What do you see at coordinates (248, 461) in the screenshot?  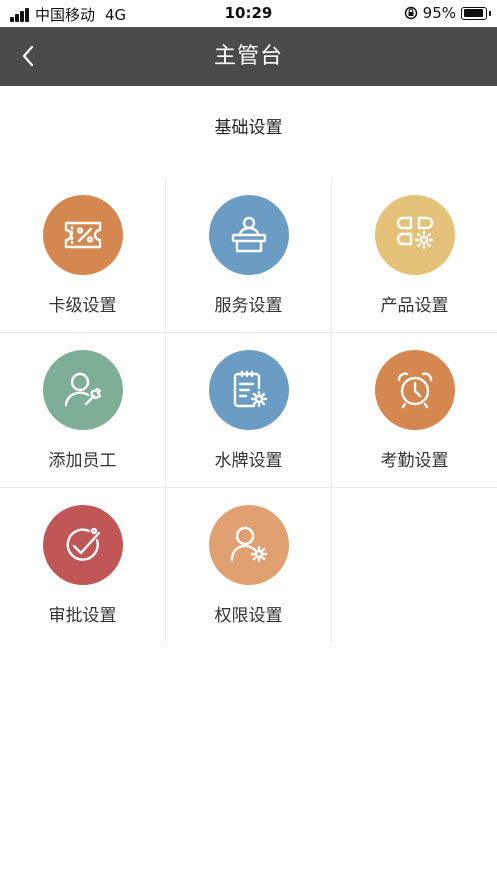 I see `item-label: 水牌设置` at bounding box center [248, 461].